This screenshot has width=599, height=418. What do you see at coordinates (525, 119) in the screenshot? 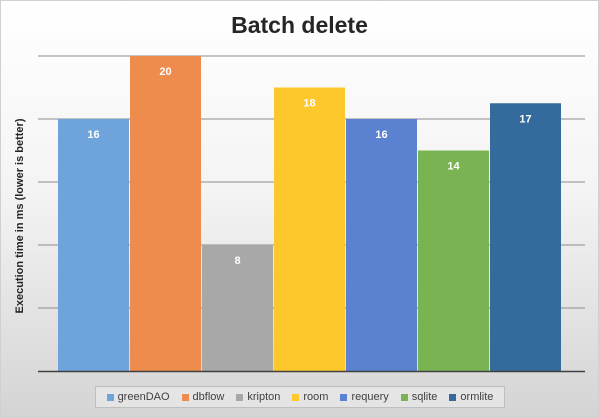
I see `data-label-ormlite: 17` at bounding box center [525, 119].